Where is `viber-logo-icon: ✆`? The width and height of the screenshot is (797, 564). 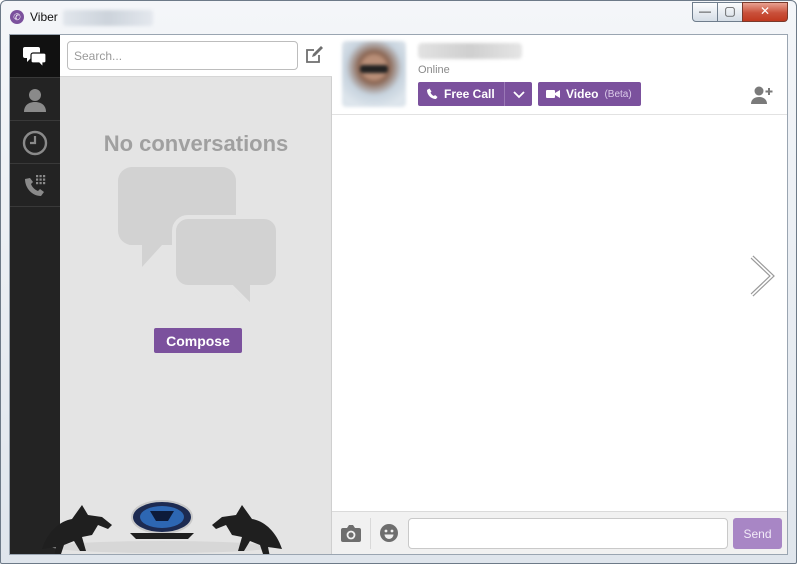 viber-logo-icon: ✆ is located at coordinates (17, 17).